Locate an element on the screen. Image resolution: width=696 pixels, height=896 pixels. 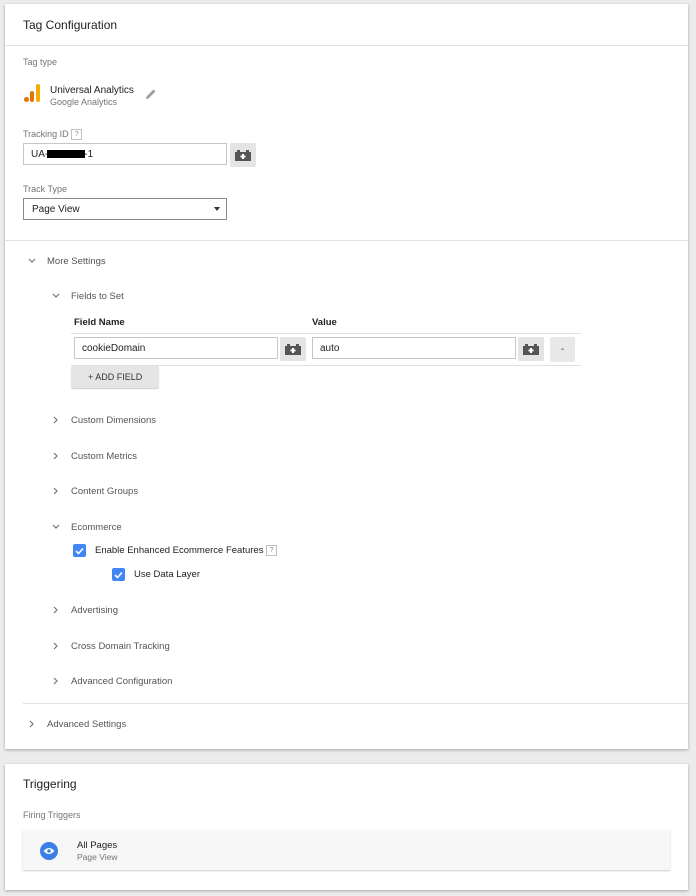
tag-type-vendor: Google Analytics is located at coordinates (84, 102).